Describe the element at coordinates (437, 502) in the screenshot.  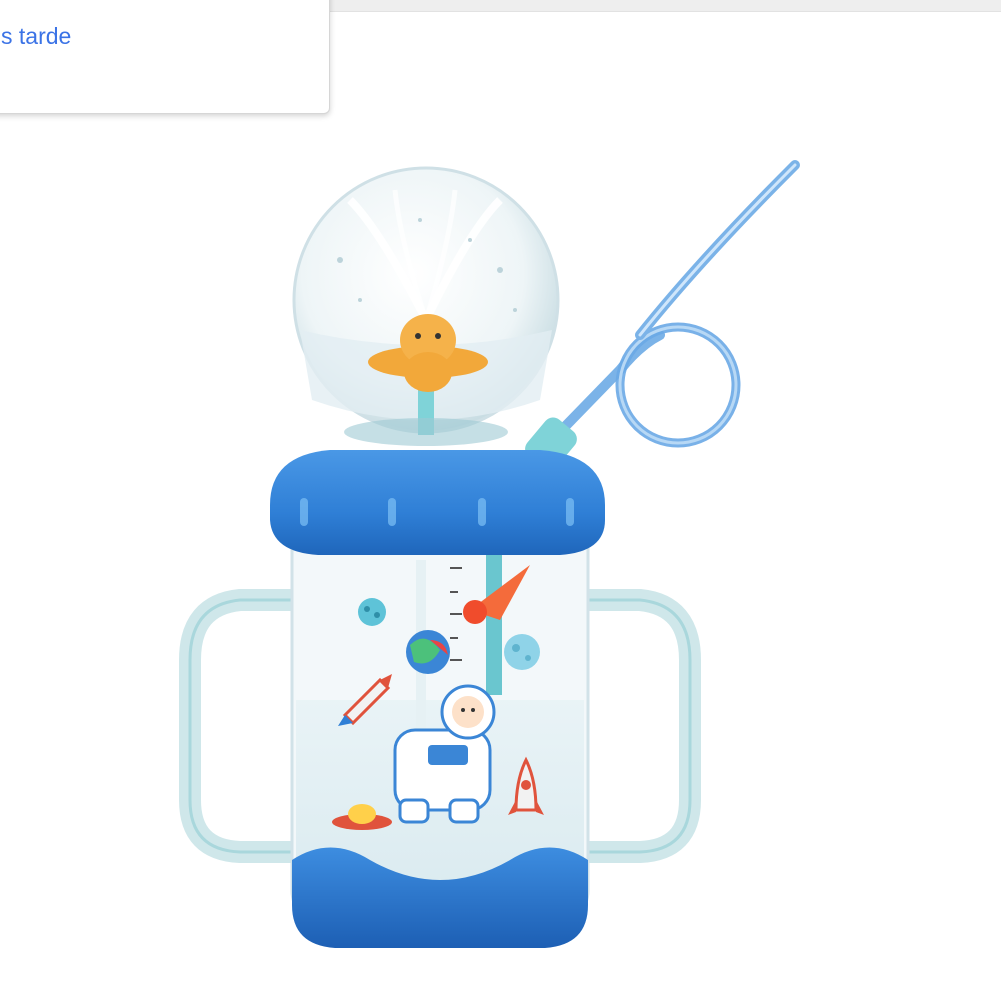
I see `cup-lid` at that location.